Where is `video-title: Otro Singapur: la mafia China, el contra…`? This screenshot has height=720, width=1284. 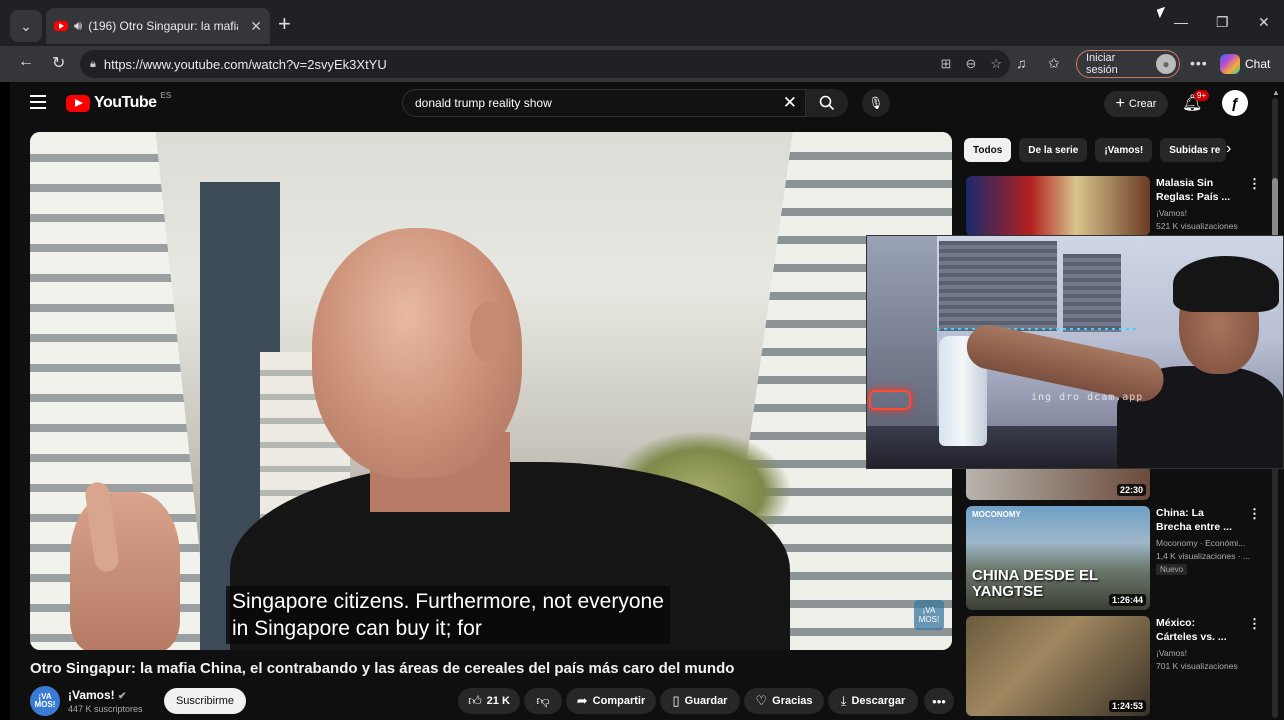
video-title: Otro Singapur: la mafia China, el contra… is located at coordinates (382, 668).